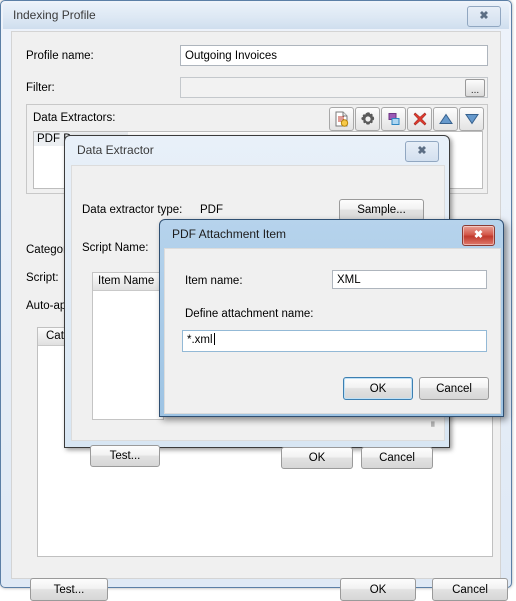 Image resolution: width=516 pixels, height=601 pixels. I want to click on attachment-name-input: *.xml, so click(334, 341).